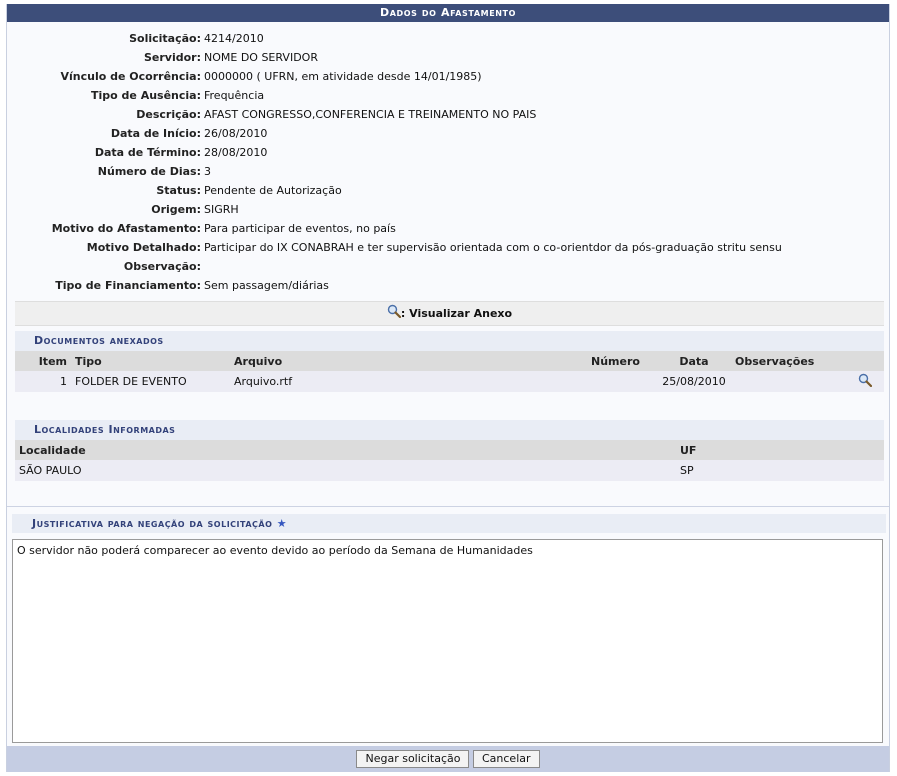 The width and height of the screenshot is (897, 776). I want to click on field-label: Tipo de Ausência:, so click(146, 95).